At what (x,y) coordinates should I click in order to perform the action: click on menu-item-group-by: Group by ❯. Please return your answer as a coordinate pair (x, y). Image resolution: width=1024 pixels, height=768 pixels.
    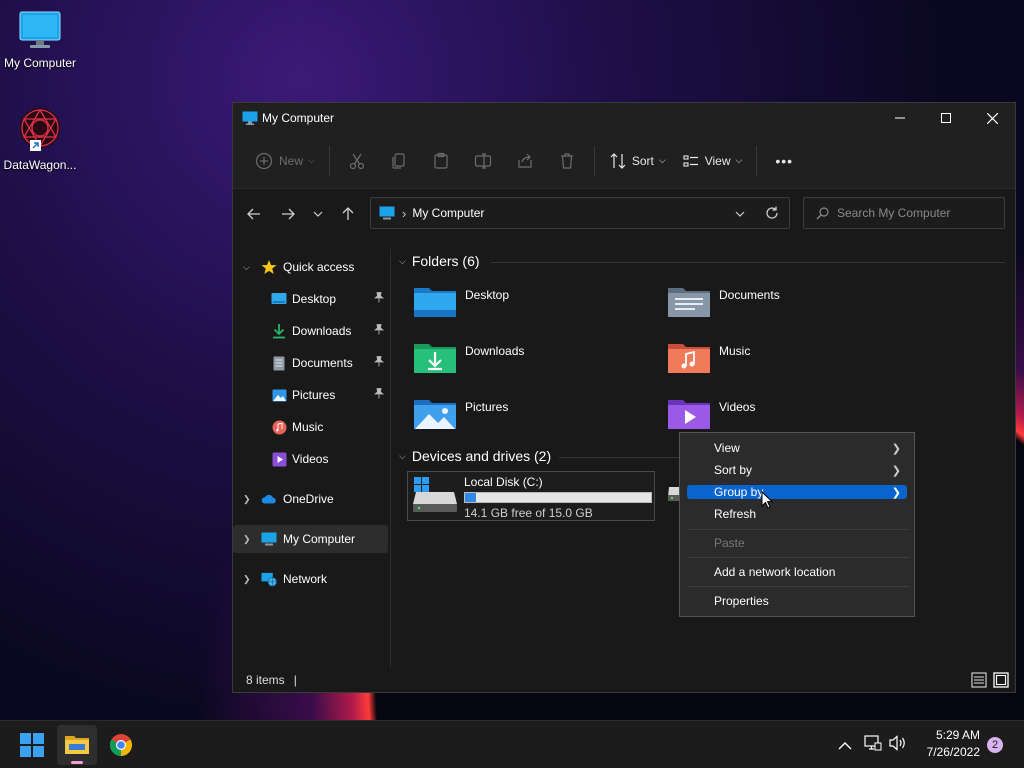
    Looking at the image, I should click on (797, 492).